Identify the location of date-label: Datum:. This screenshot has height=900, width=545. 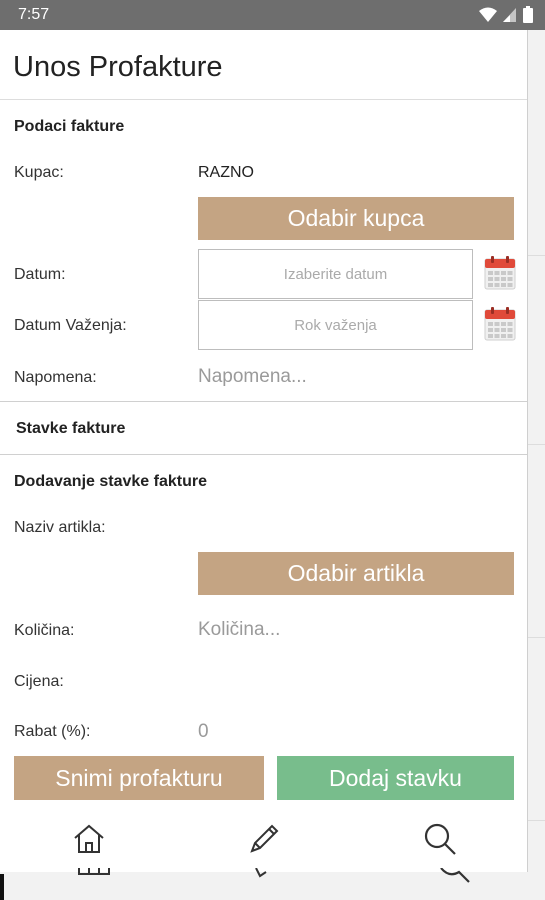
(40, 274).